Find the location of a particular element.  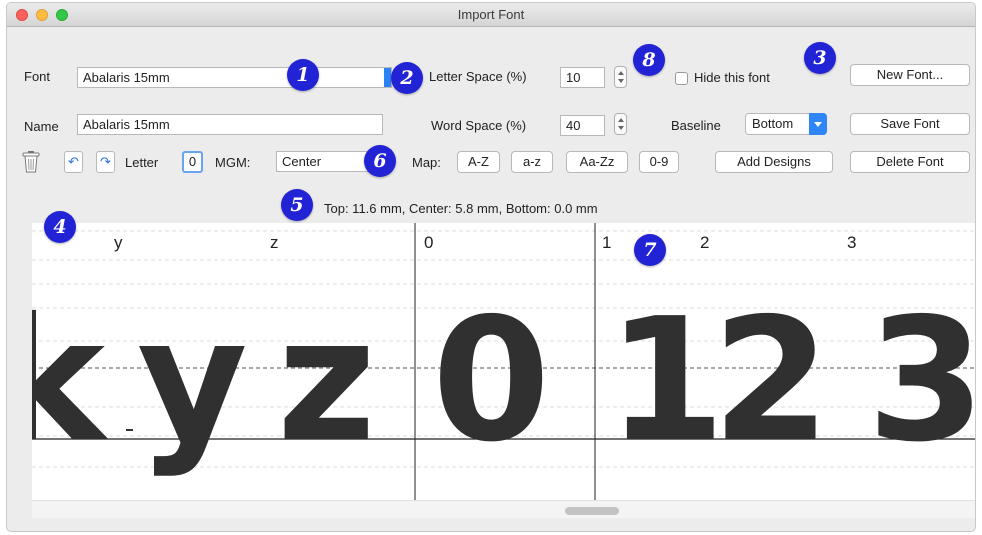

hide-font-label: Hide this font is located at coordinates (732, 77).